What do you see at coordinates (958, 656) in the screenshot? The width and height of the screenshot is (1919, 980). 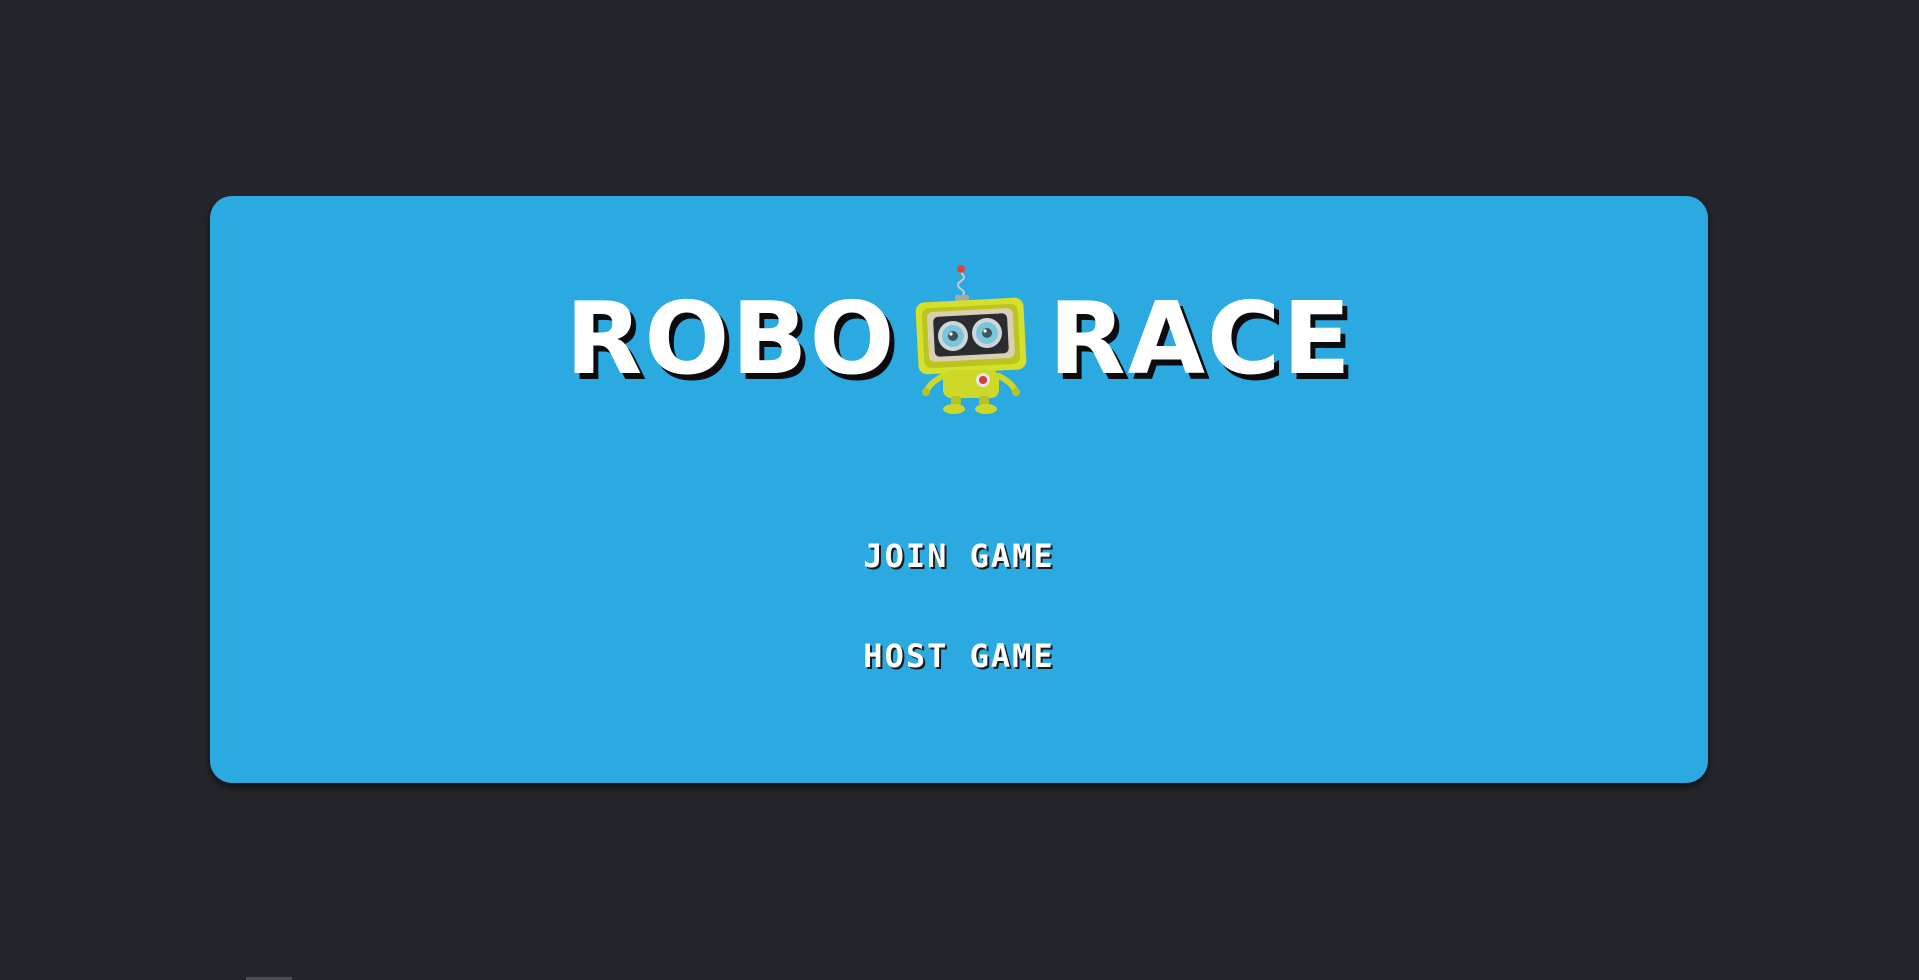 I see `host-game-button: HOST GAME` at bounding box center [958, 656].